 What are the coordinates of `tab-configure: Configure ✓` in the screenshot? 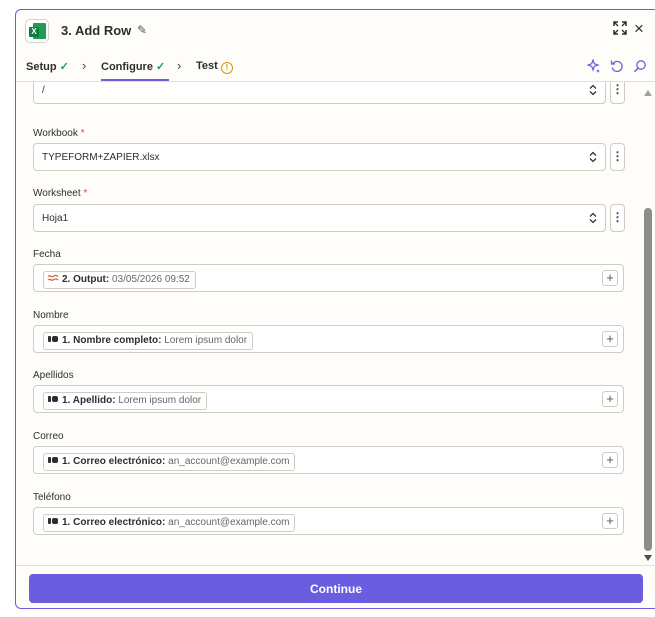 It's located at (133, 66).